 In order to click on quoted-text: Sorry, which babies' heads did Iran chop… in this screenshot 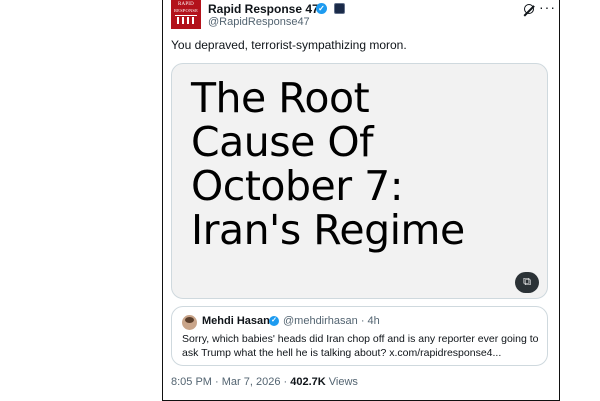, I will do `click(360, 346)`.